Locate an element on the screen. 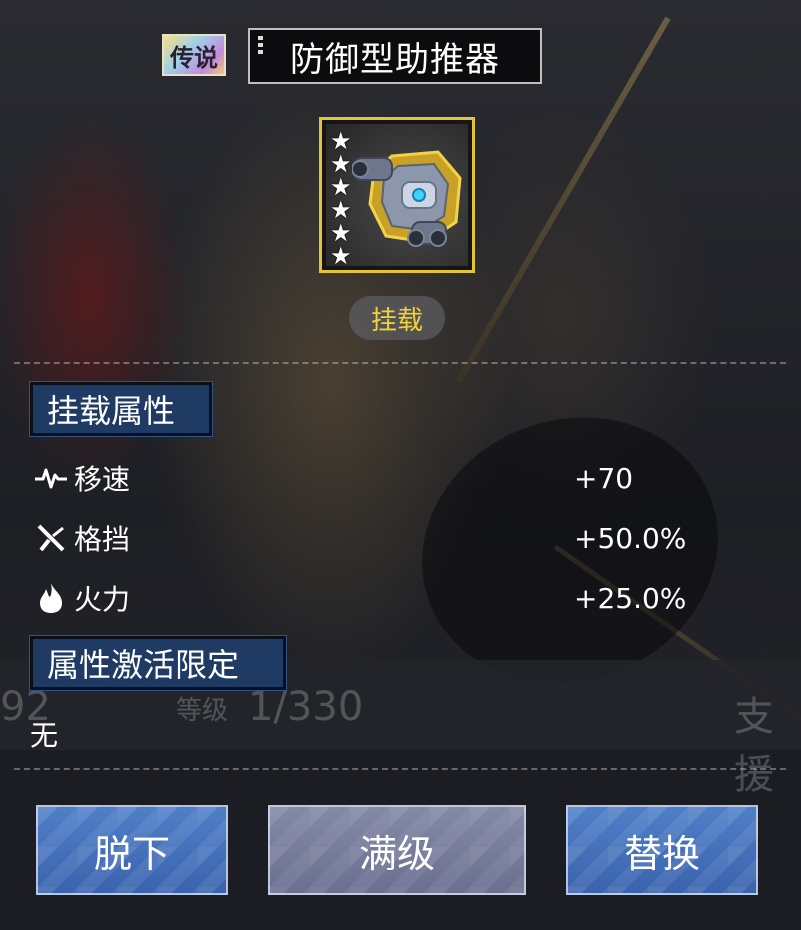 Image resolution: width=801 pixels, height=930 pixels. background-level-label: 等级 is located at coordinates (202, 711).